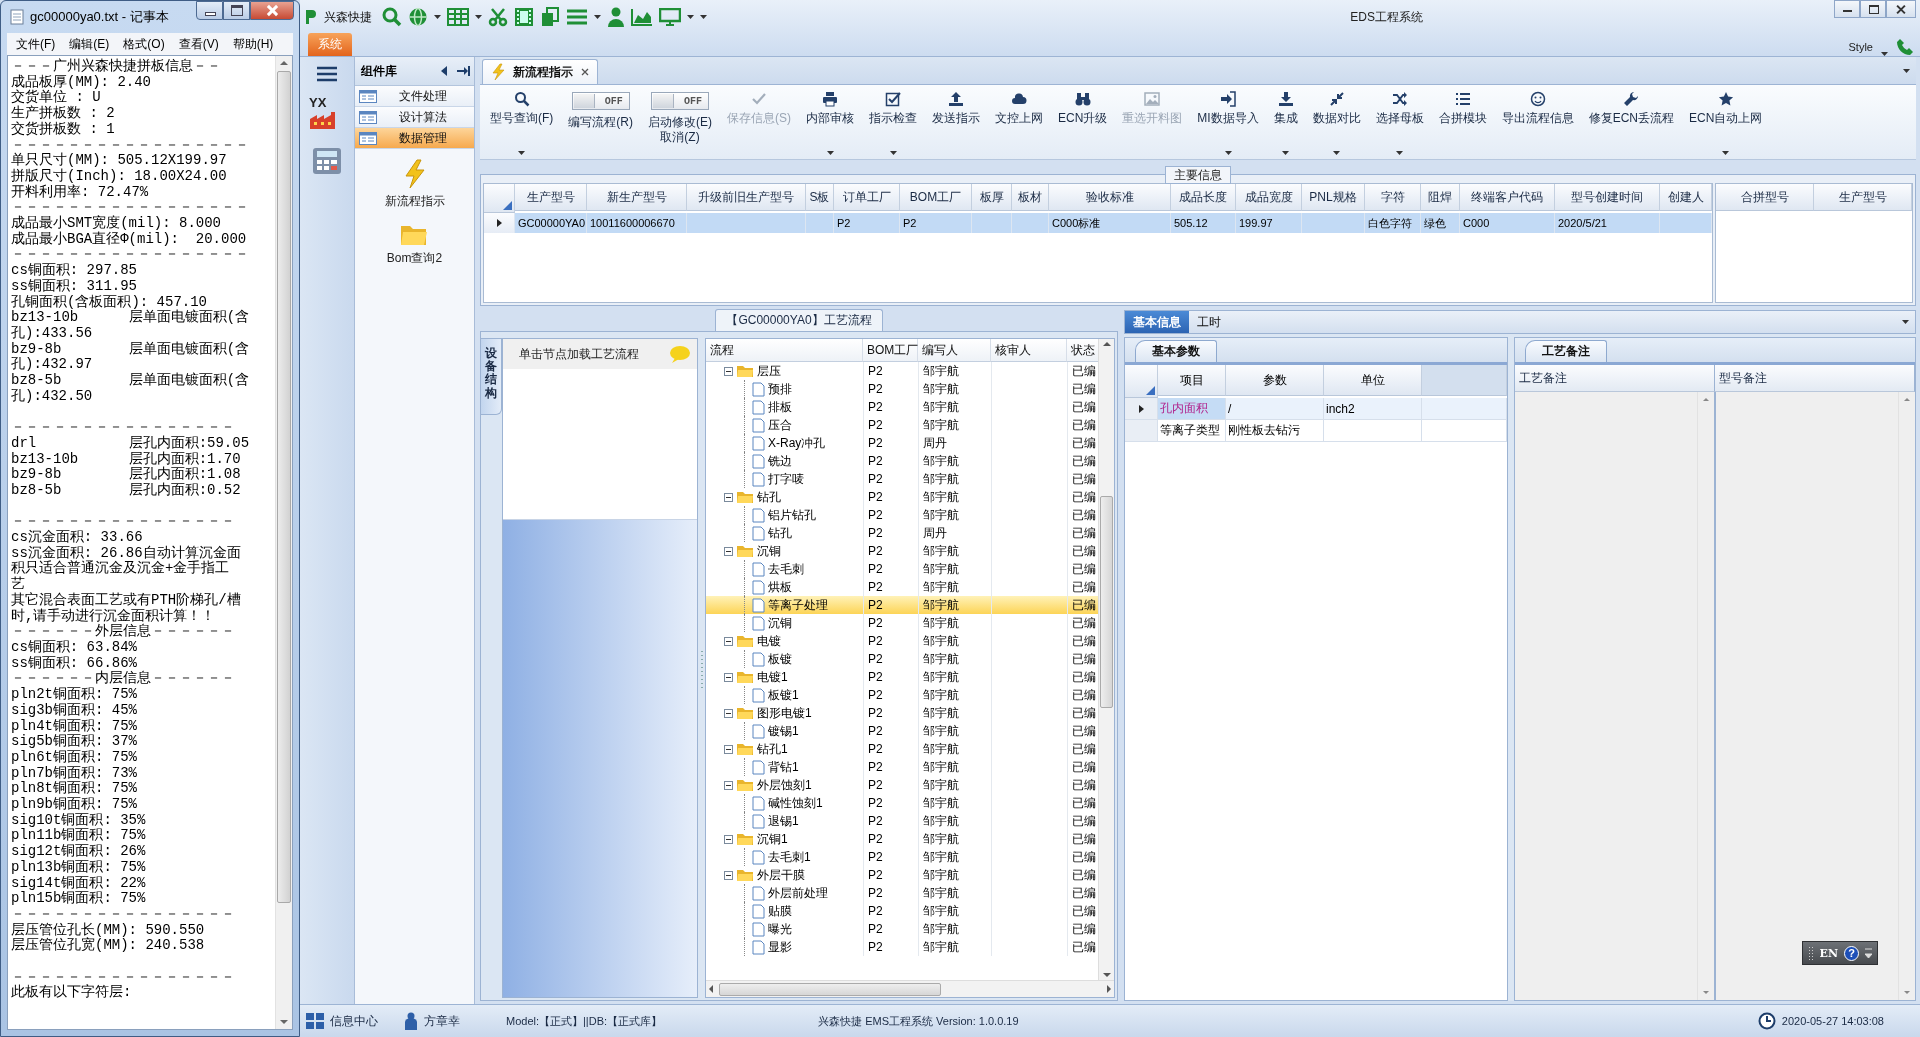 The height and width of the screenshot is (1037, 1920). I want to click on scissors-icon, so click(498, 17).